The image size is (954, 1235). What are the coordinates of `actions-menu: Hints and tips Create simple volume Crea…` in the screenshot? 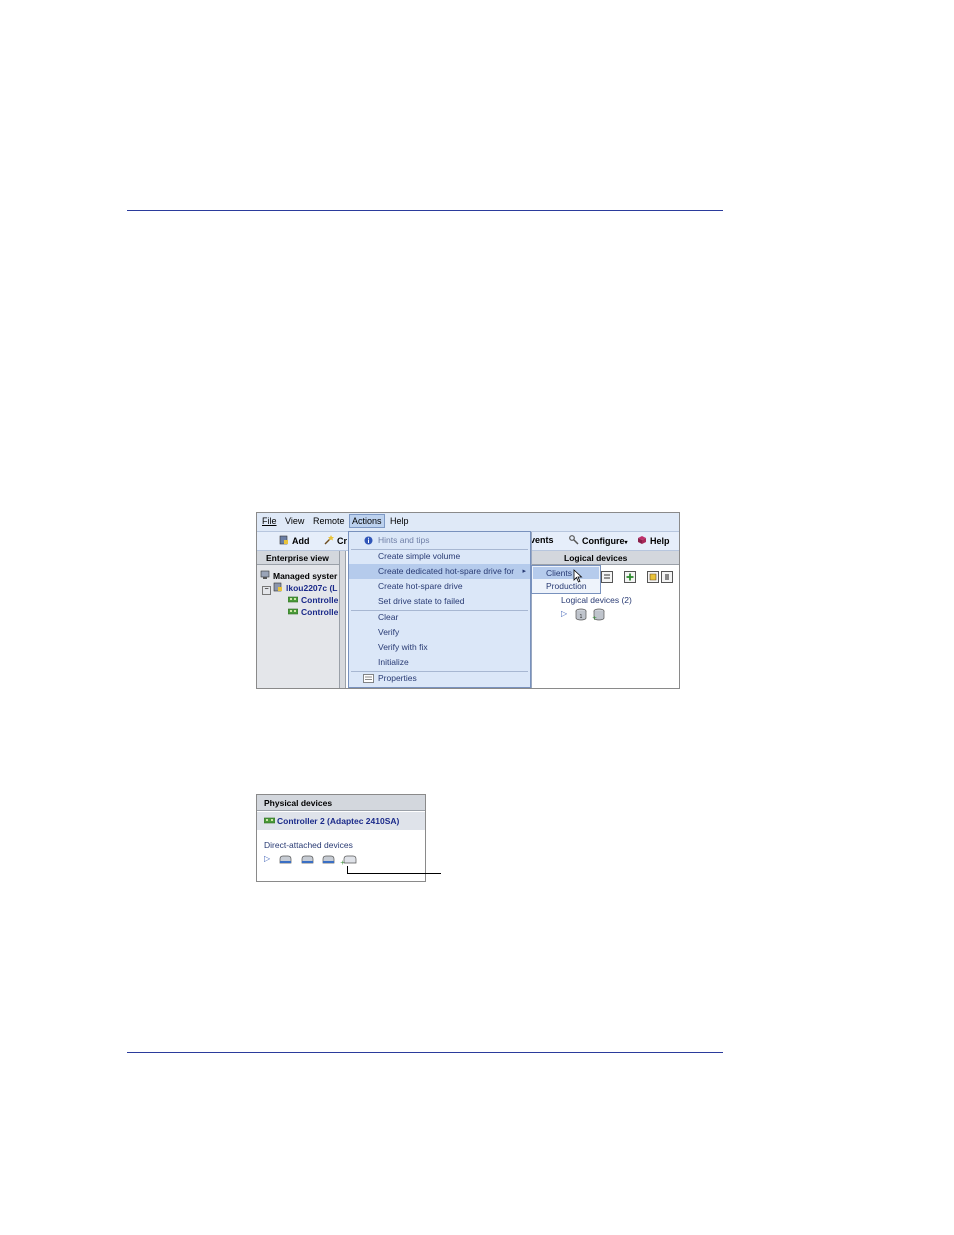 It's located at (439, 609).